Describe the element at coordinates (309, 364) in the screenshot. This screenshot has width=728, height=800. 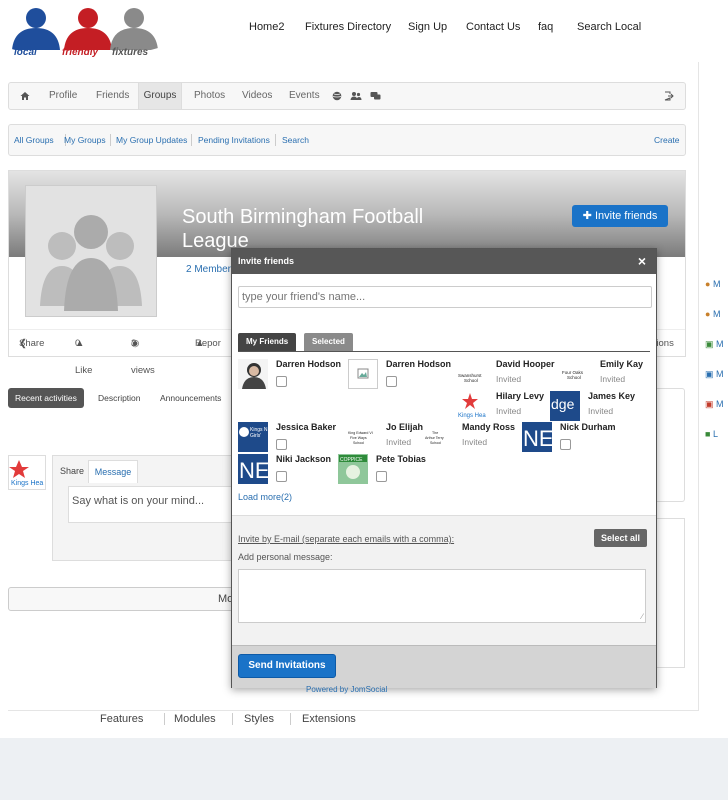
I see `friend-name: Darren Hodson` at that location.